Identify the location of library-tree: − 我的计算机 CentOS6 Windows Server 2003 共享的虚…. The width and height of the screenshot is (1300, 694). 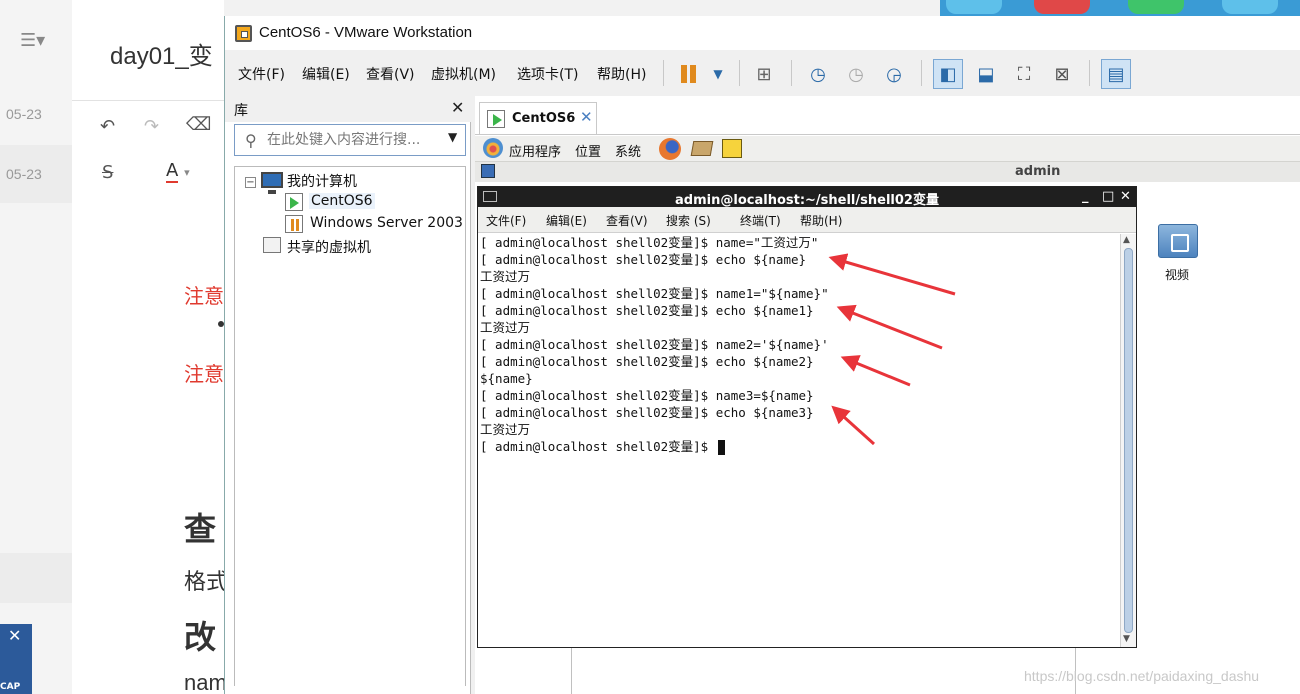
(350, 426).